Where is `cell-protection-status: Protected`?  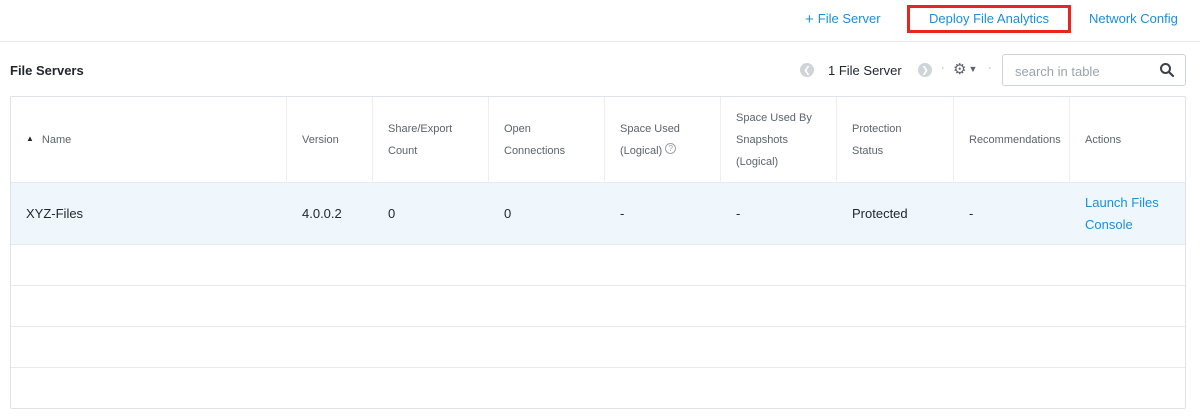
cell-protection-status: Protected is located at coordinates (880, 213).